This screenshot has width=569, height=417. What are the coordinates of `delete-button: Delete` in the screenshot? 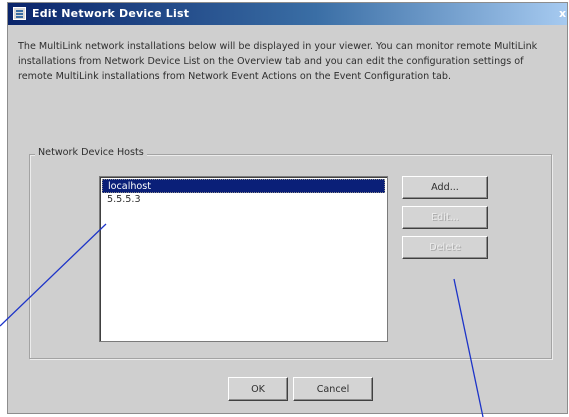 It's located at (445, 247).